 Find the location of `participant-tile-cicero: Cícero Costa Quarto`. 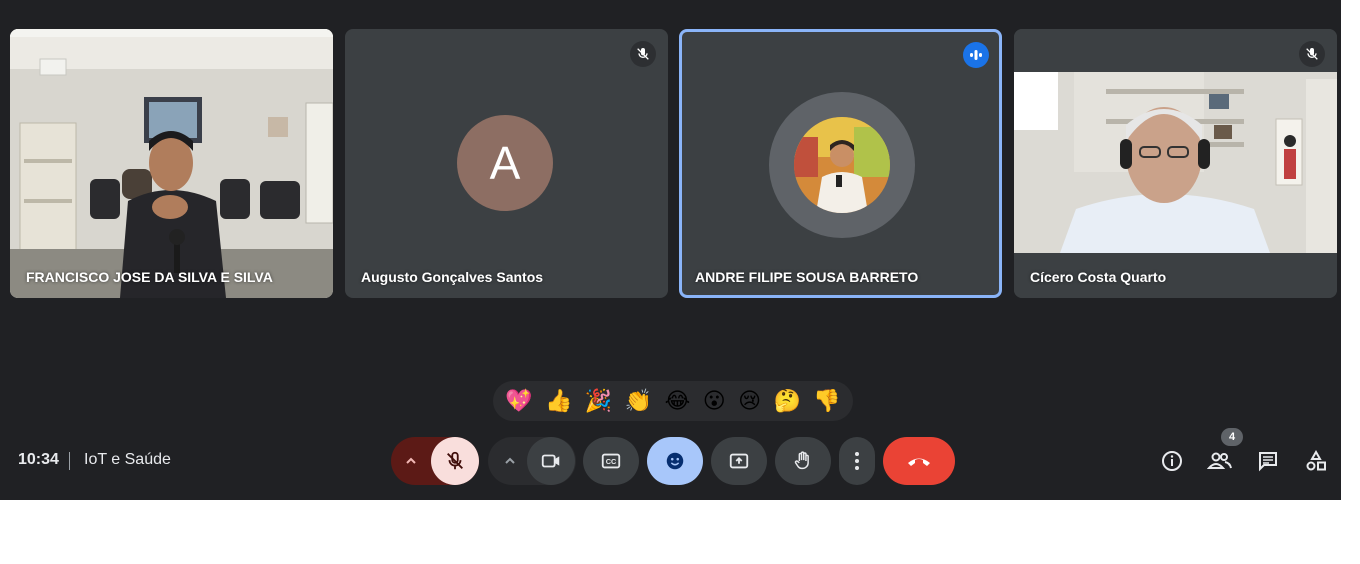

participant-tile-cicero: Cícero Costa Quarto is located at coordinates (1175, 163).